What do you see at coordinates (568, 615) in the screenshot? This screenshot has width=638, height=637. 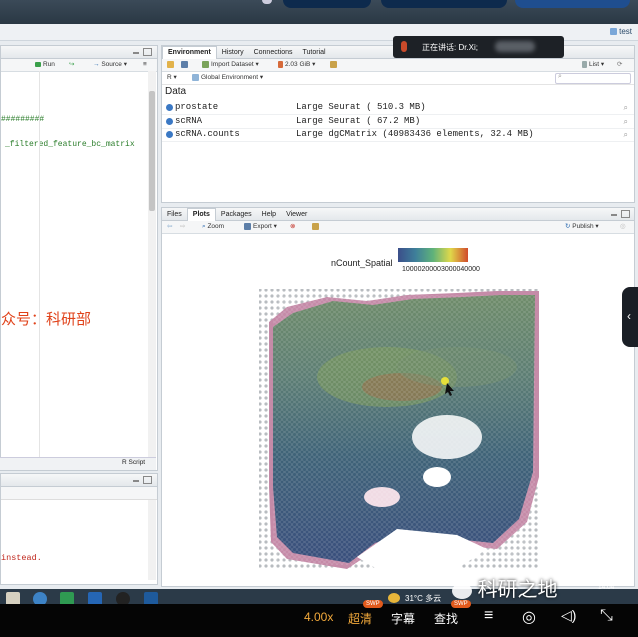 I see `volume-icon: ◁)` at bounding box center [568, 615].